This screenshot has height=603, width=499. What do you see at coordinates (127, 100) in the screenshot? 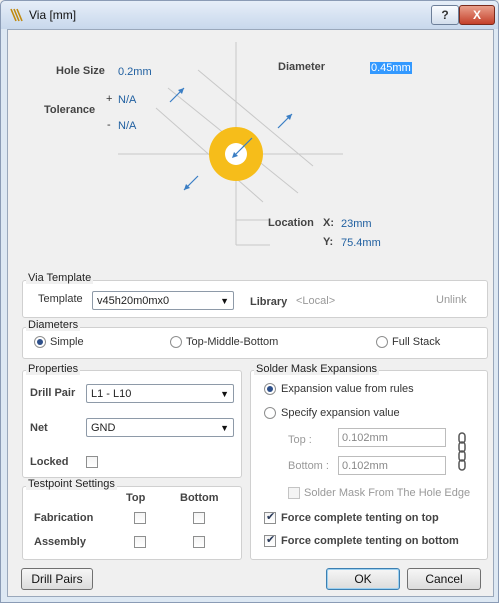
I see `tolerance-plus-value: N/A` at bounding box center [127, 100].